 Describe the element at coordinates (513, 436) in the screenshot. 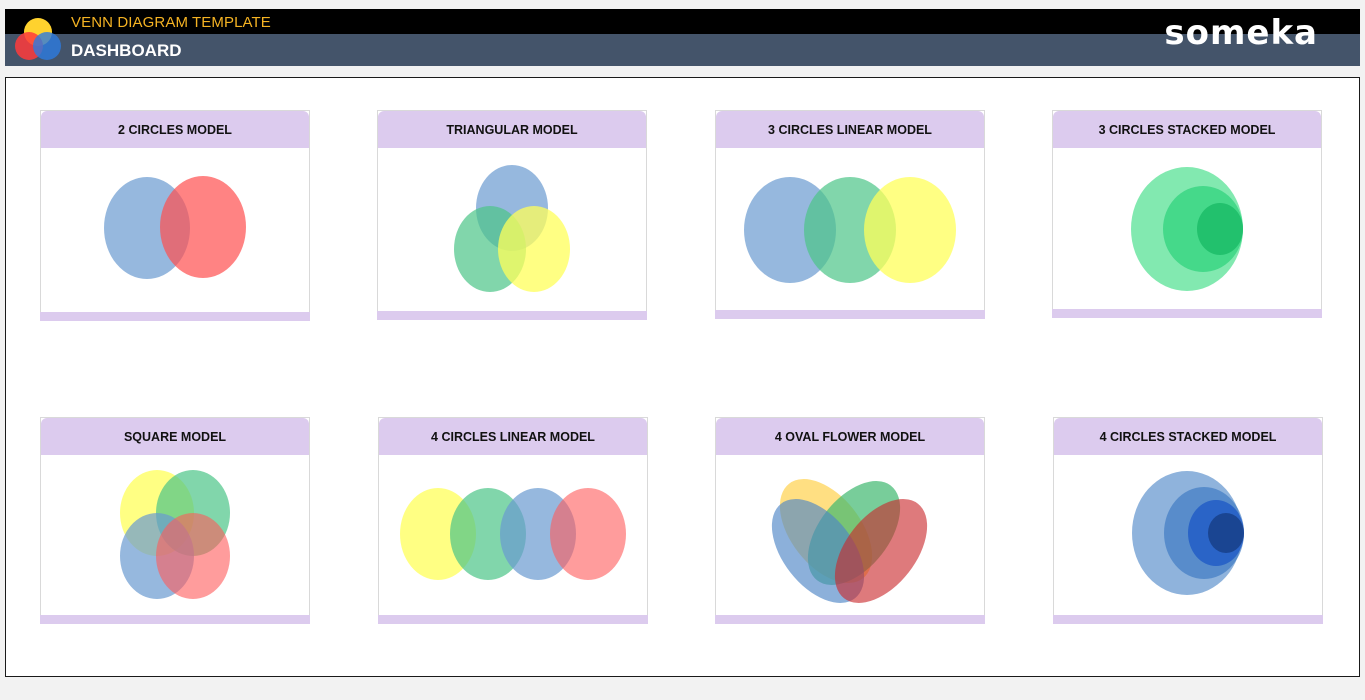

I see `card-title: 4 CIRCLES LINEAR MODEL` at that location.